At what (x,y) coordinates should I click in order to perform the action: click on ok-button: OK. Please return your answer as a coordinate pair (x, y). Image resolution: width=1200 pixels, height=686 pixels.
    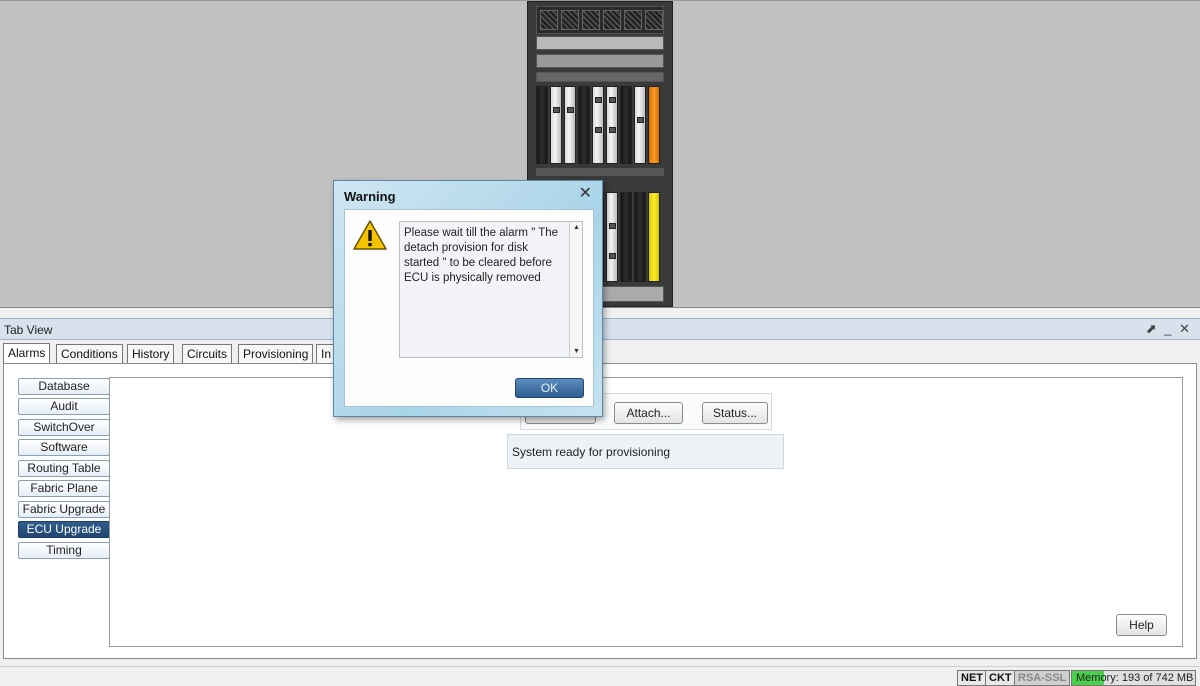
    Looking at the image, I should click on (549, 388).